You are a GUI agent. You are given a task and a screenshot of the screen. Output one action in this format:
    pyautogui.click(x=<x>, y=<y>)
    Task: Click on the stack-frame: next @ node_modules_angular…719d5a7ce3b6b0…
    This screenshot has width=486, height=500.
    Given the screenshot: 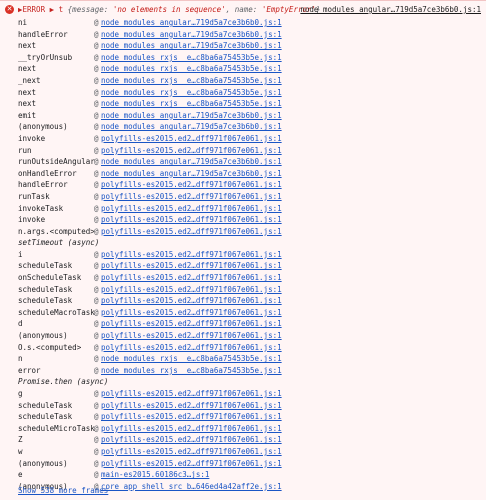 What is the action you would take?
    pyautogui.click(x=243, y=46)
    